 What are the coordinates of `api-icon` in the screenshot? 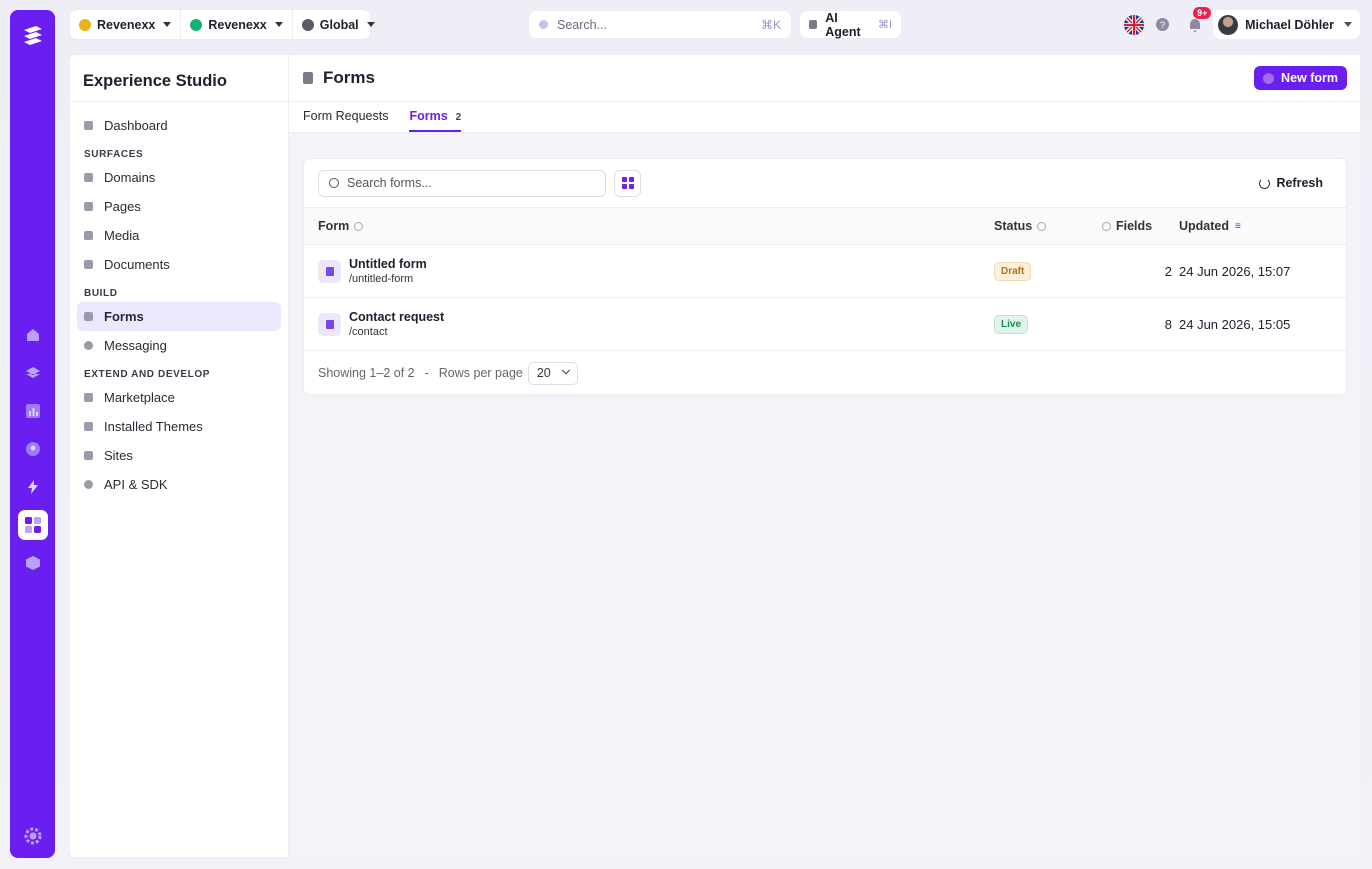 It's located at (88, 484).